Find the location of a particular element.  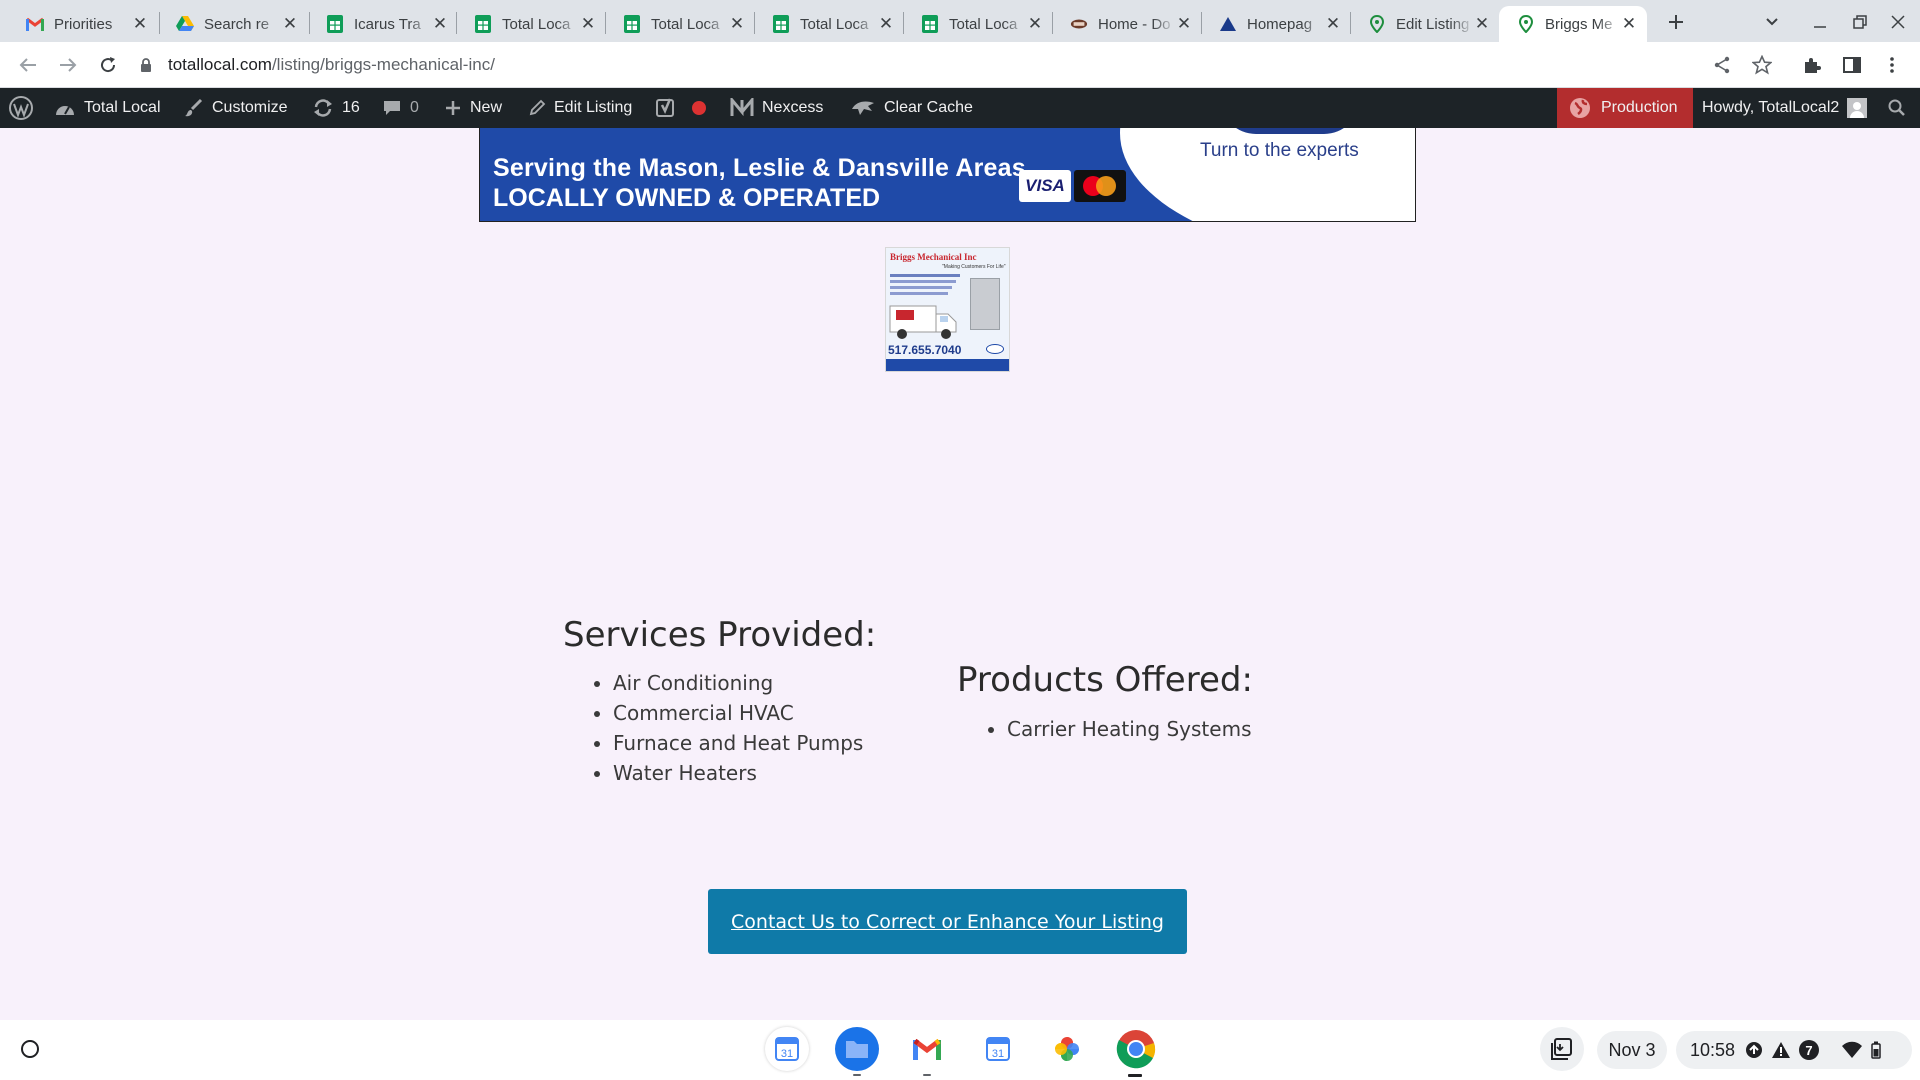

drive-icon is located at coordinates (185, 24).